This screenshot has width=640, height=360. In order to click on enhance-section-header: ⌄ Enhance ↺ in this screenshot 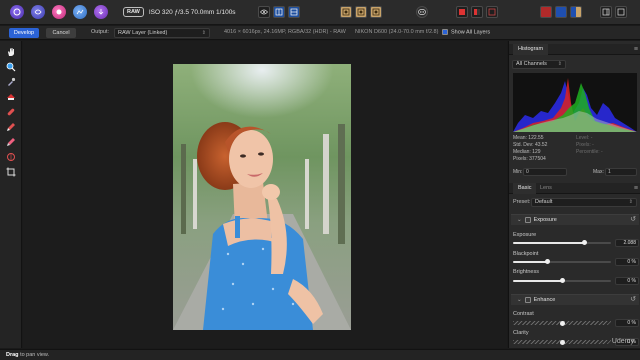, I will do `click(575, 299)`.